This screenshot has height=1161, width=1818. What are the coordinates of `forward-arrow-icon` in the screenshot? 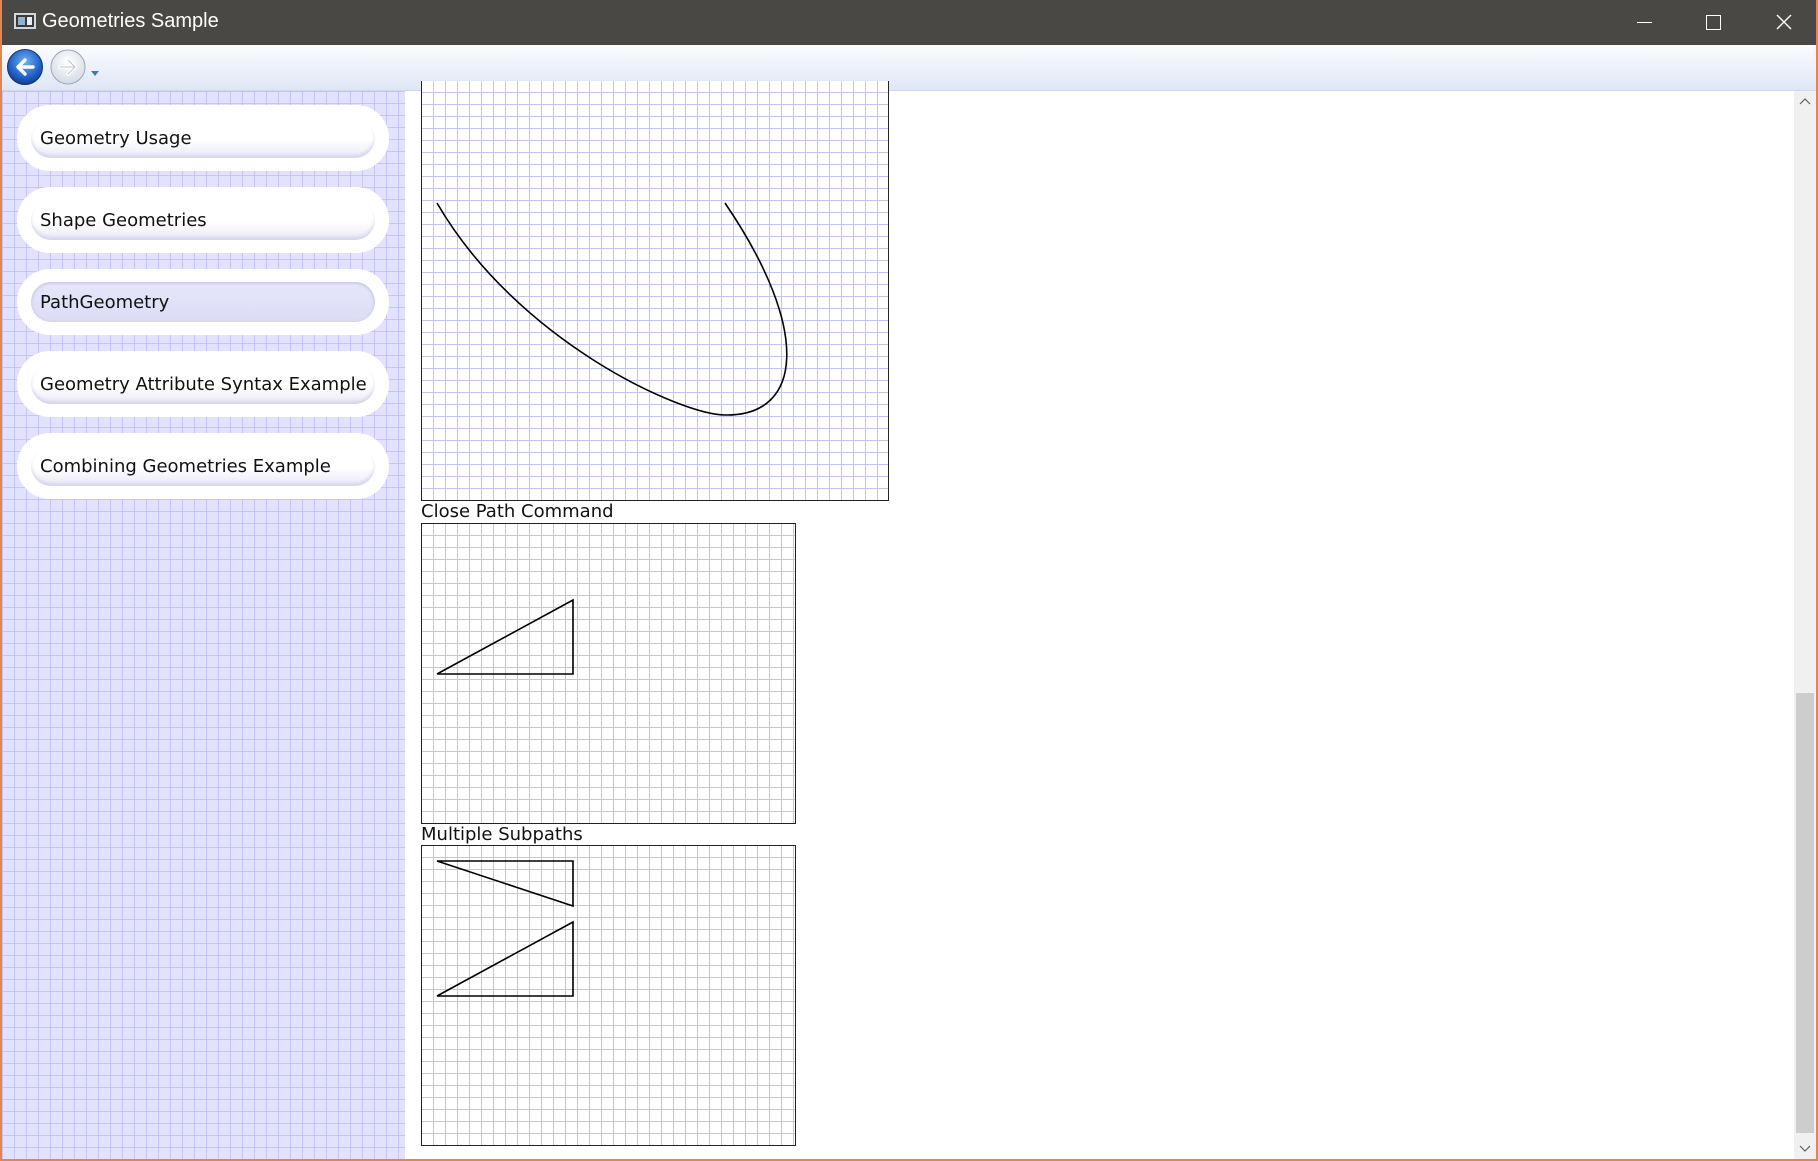 It's located at (68, 67).